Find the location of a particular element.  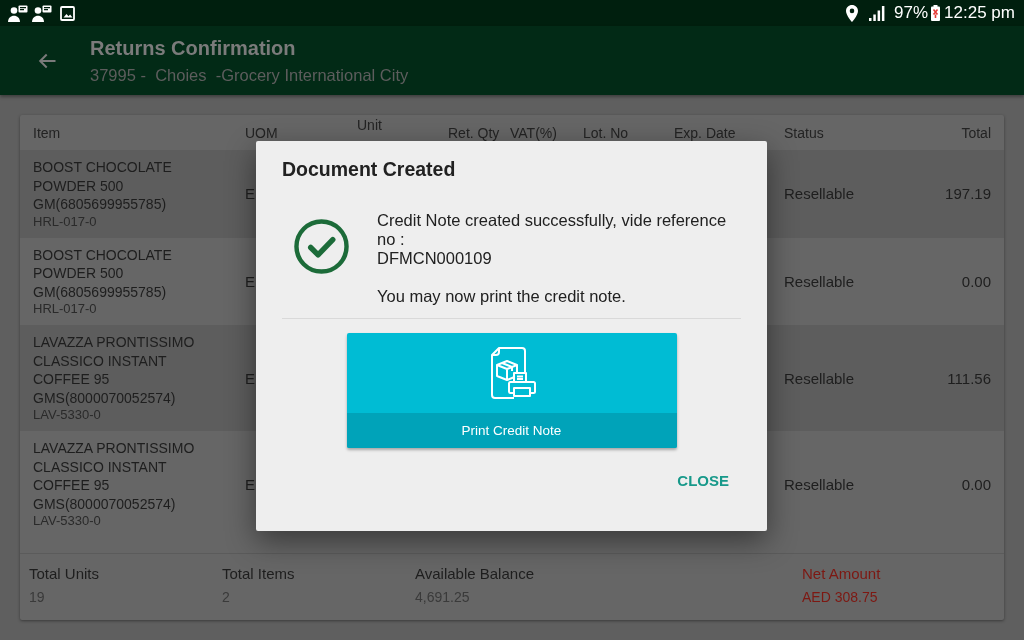

column-header: Item is located at coordinates (47, 132).